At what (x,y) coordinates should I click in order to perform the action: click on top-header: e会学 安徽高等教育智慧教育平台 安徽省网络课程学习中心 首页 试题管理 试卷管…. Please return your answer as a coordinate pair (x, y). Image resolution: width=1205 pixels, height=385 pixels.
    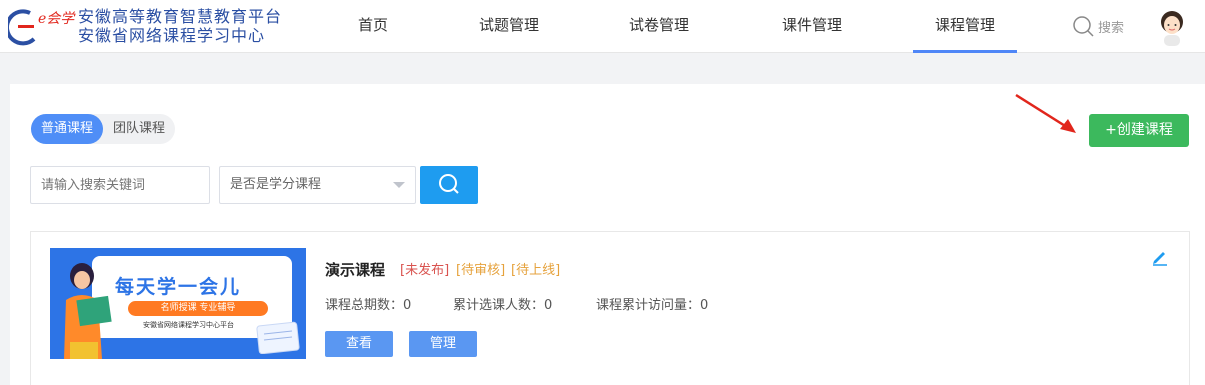
    Looking at the image, I should click on (602, 26).